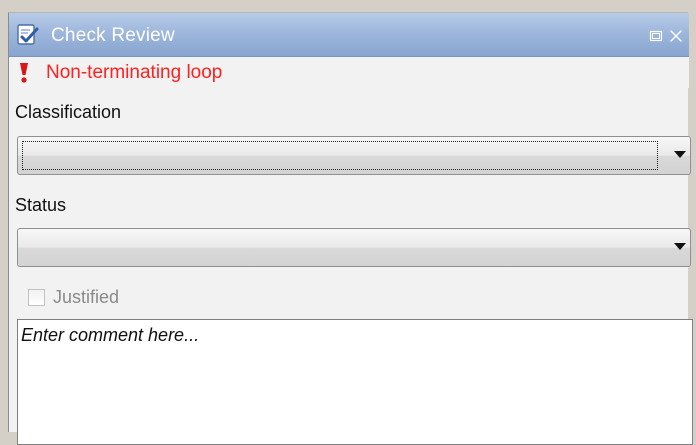  What do you see at coordinates (349, 72) in the screenshot?
I see `warning-row: Non-terminating loop` at bounding box center [349, 72].